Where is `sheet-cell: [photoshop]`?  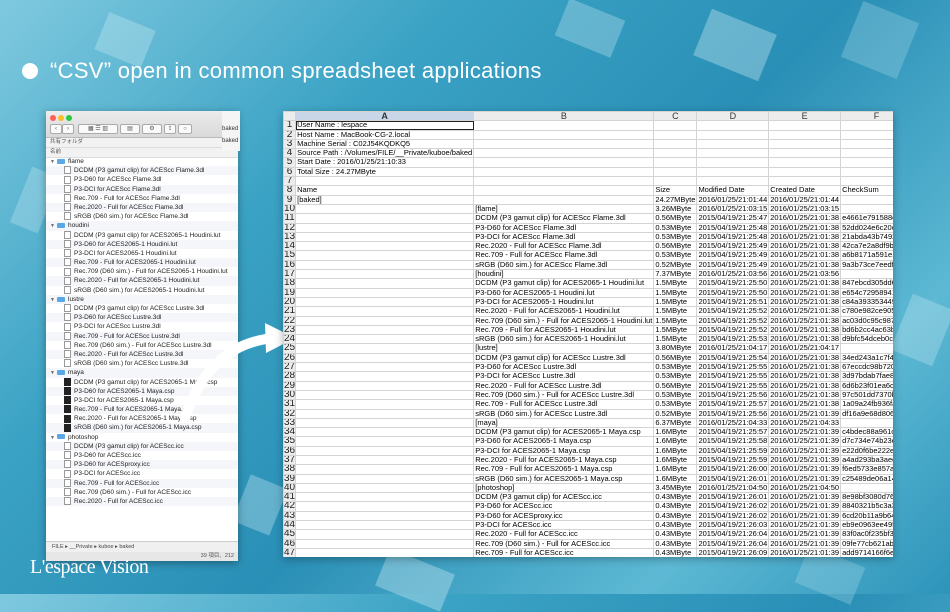 sheet-cell: [photoshop] is located at coordinates (564, 488).